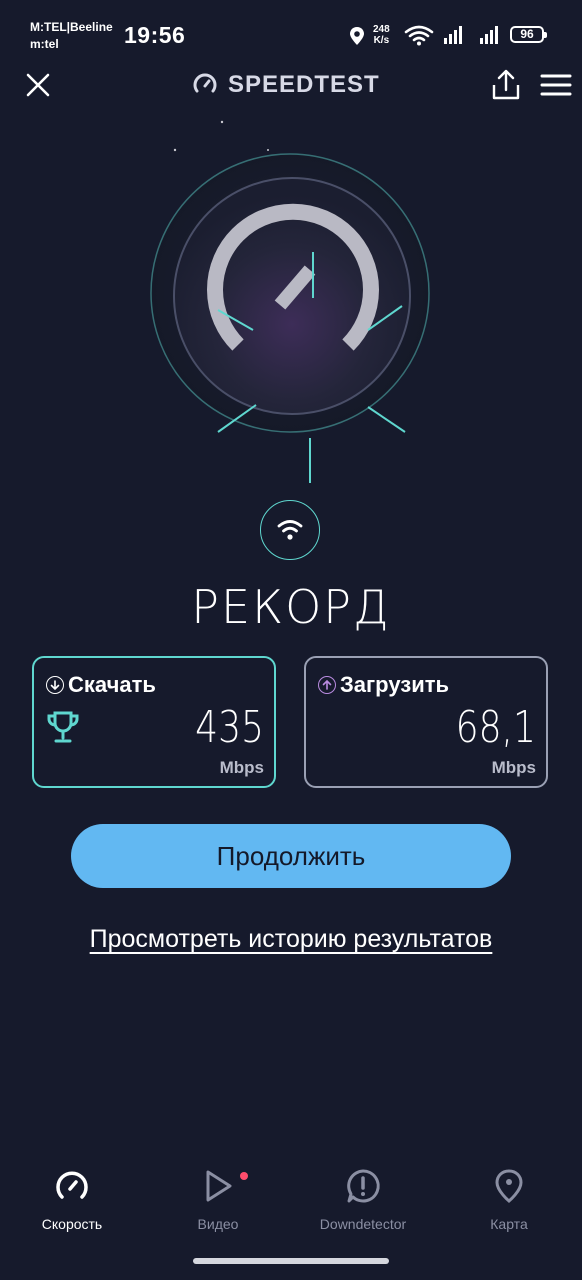  I want to click on nav-label-video: Видео, so click(218, 1224).